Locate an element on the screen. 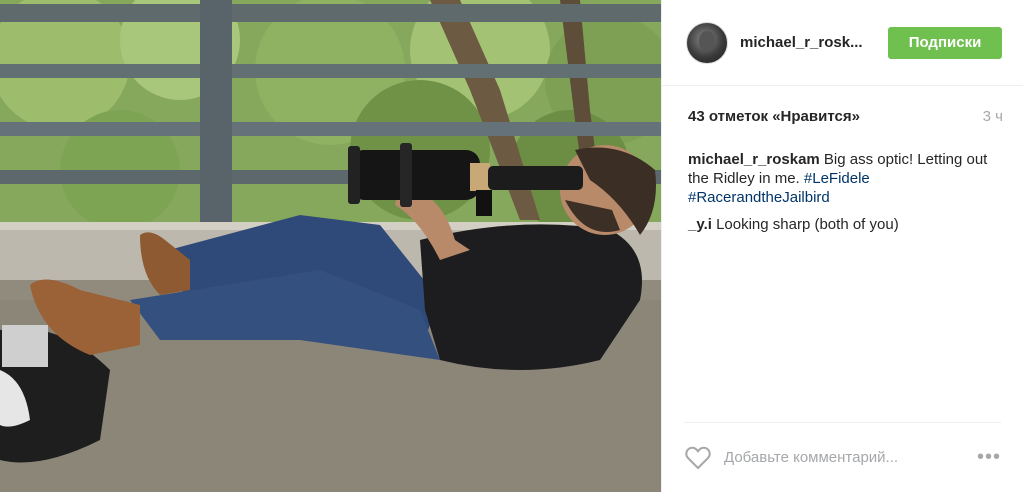 Image resolution: width=1023 pixels, height=492 pixels. more-options-button: ••• is located at coordinates (986, 457).